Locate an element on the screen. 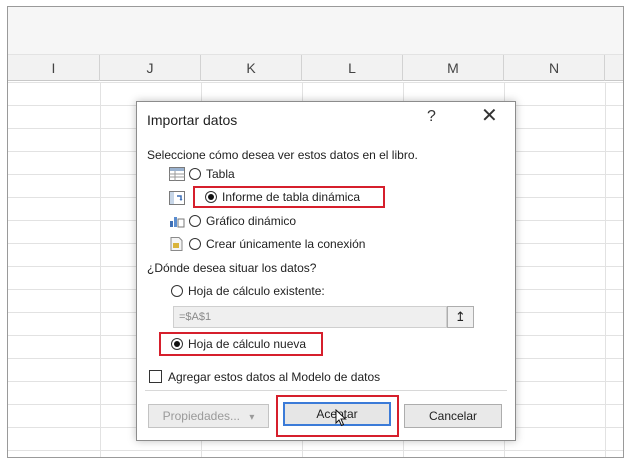  radio-pivot-chart is located at coordinates (195, 221).